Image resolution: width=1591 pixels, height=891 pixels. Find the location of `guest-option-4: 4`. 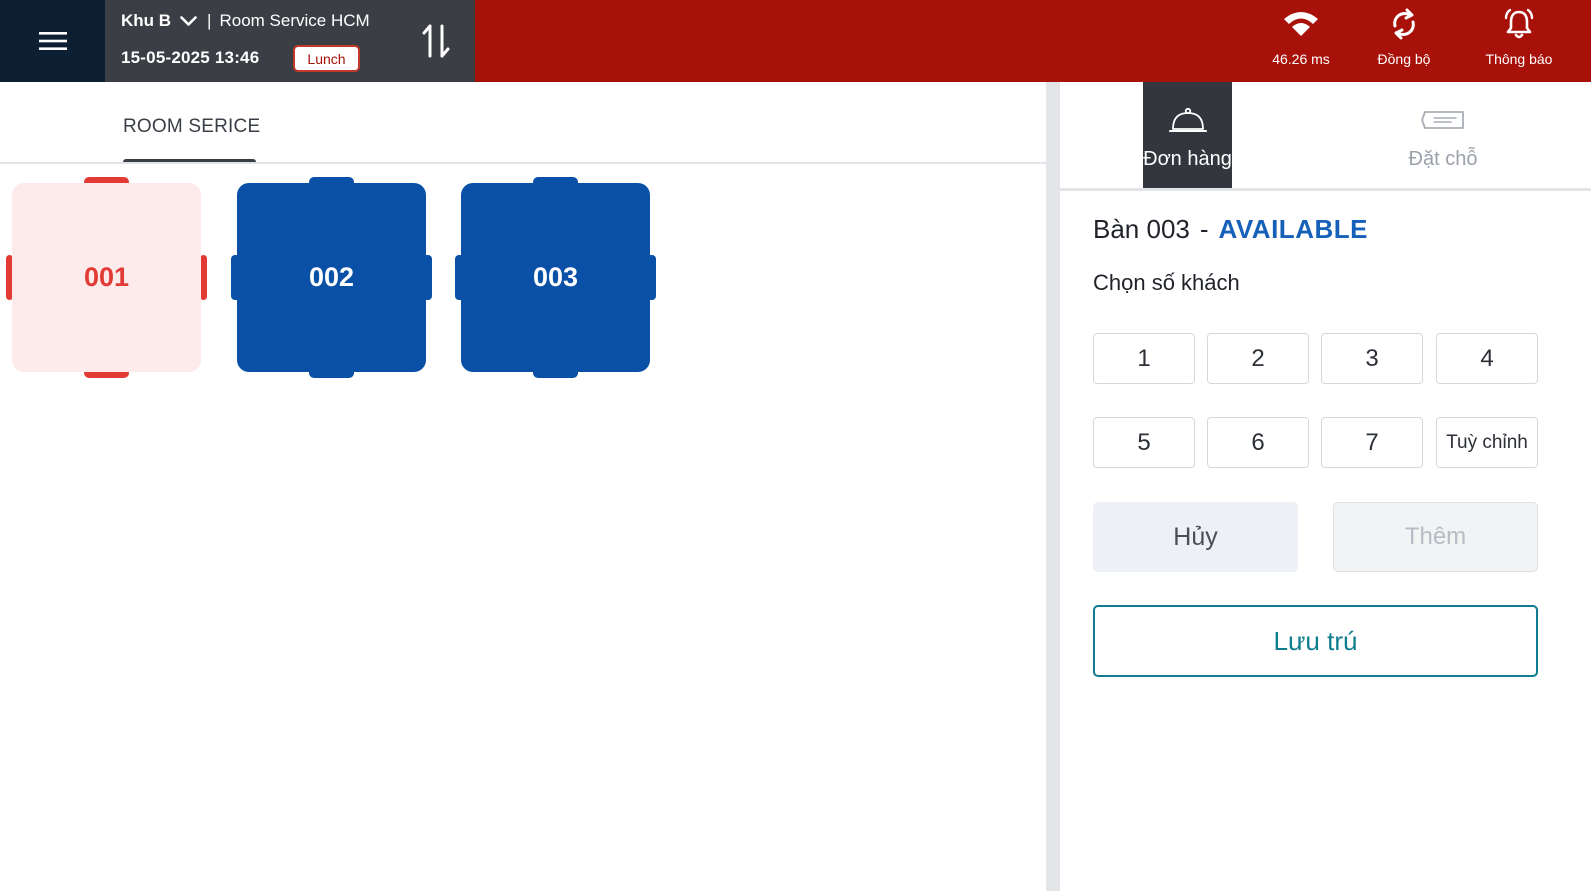

guest-option-4: 4 is located at coordinates (1487, 358).